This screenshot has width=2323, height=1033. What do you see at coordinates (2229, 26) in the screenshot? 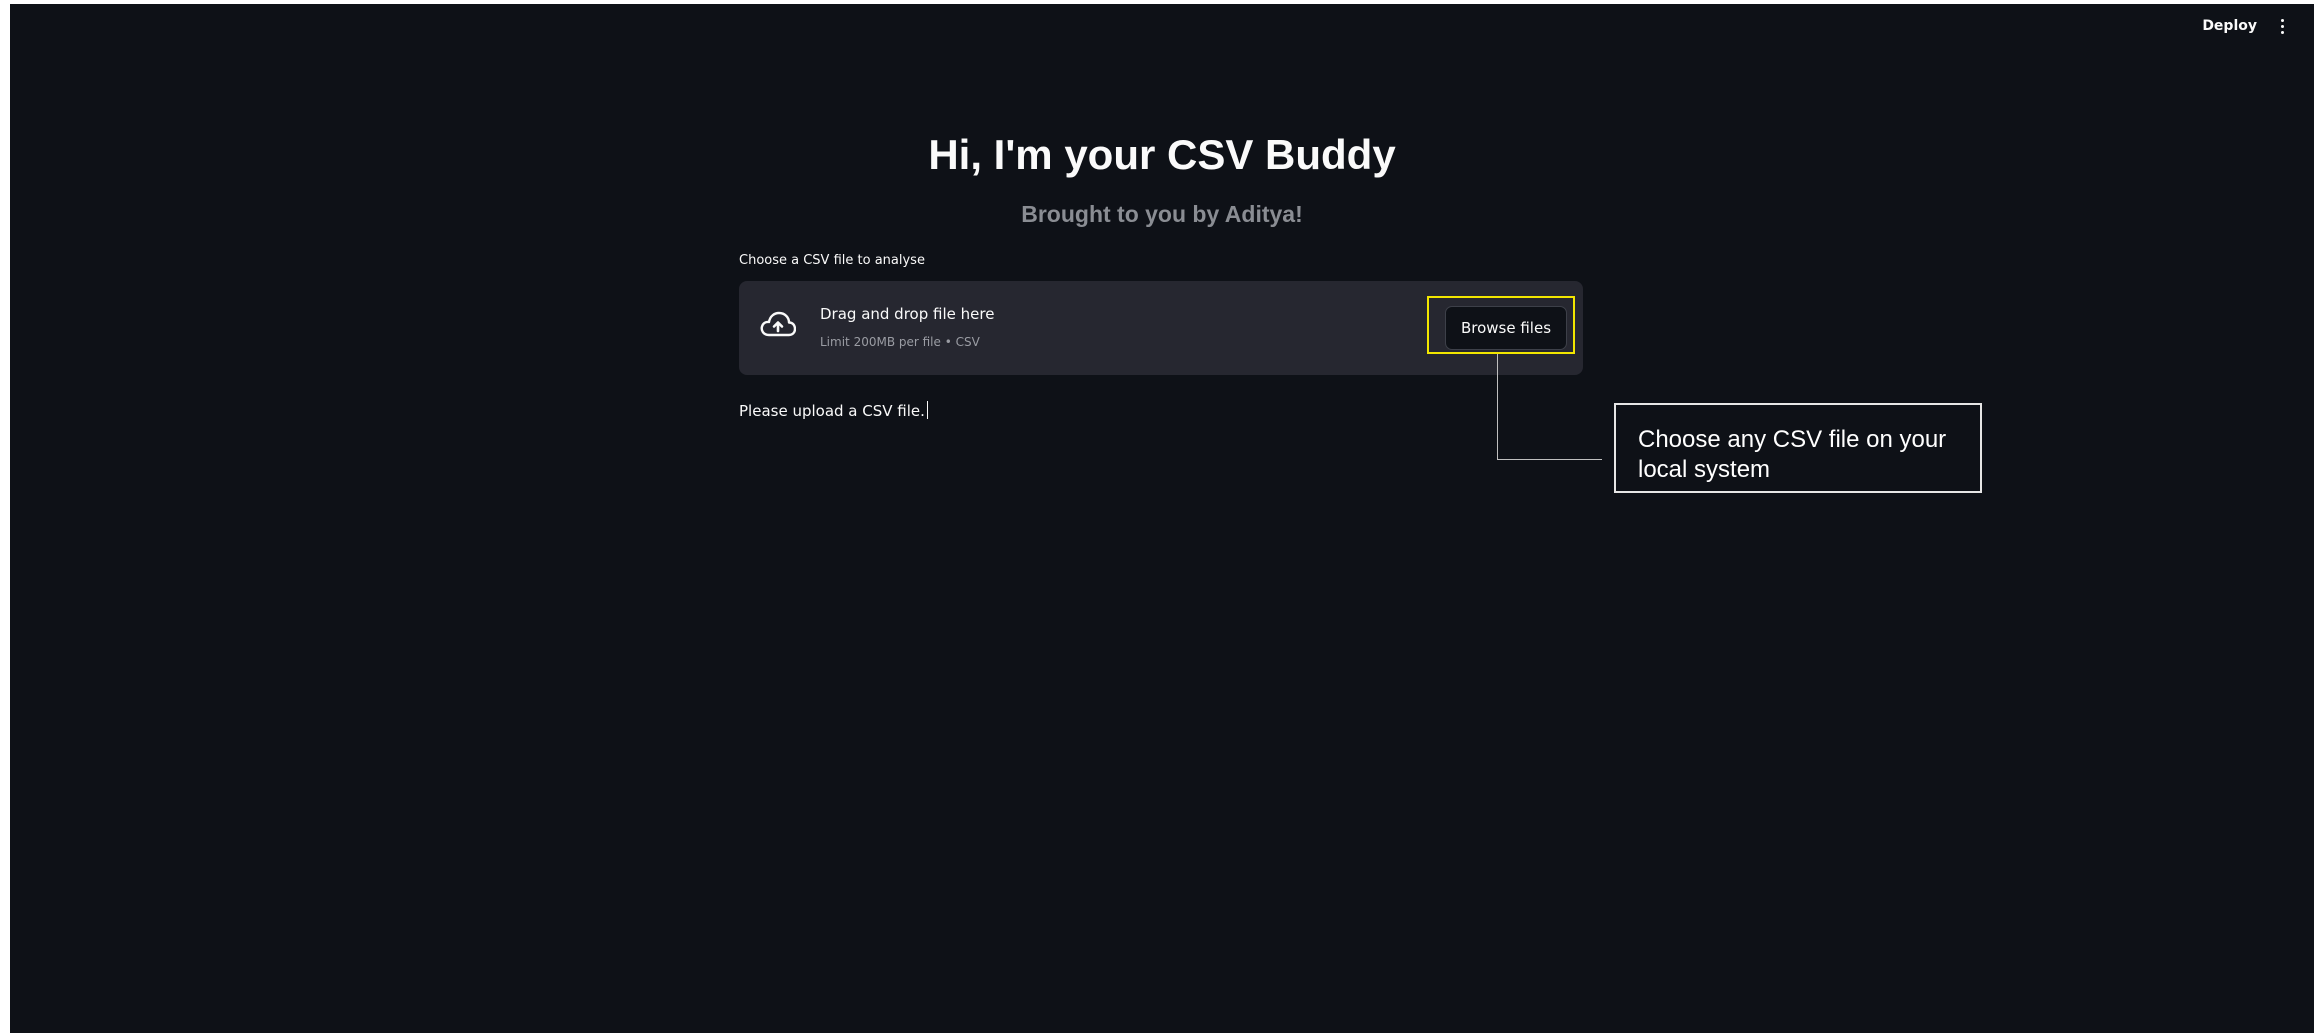
I see `deploy-button: Deploy` at bounding box center [2229, 26].